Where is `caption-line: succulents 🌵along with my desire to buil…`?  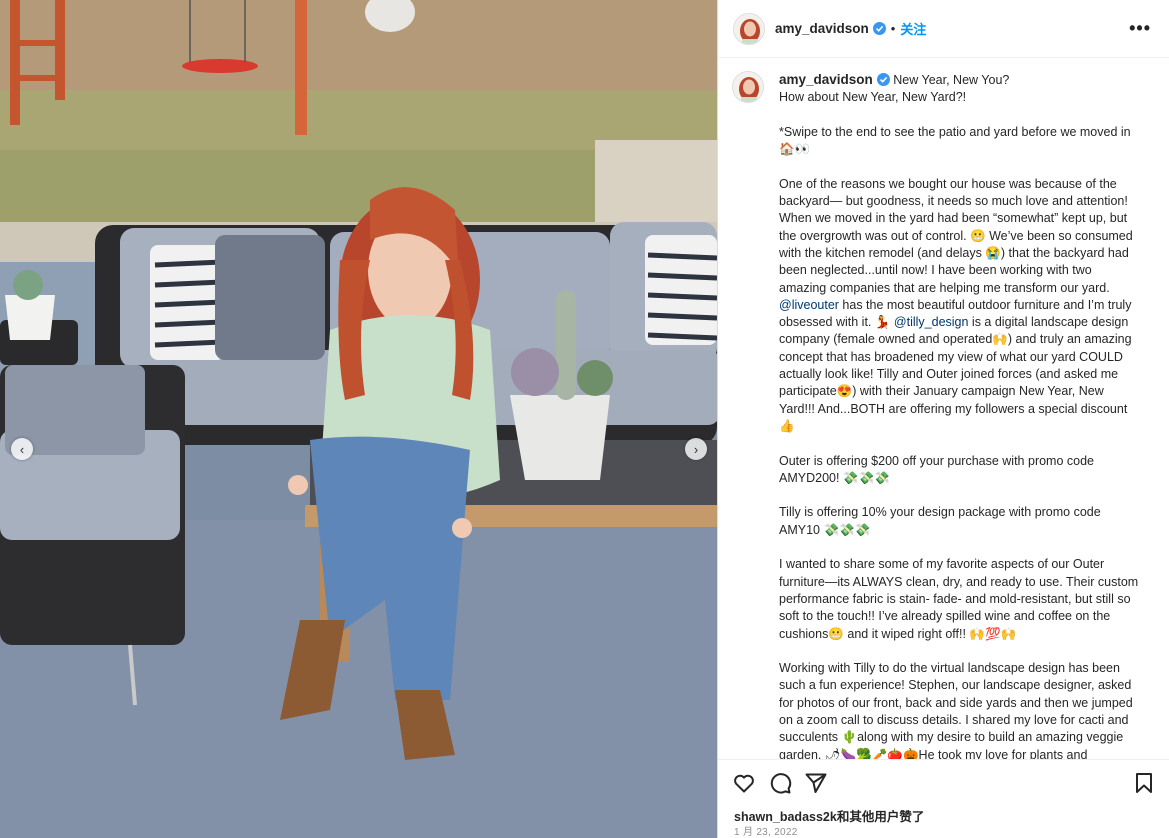
caption-line: succulents 🌵along with my desire to buil… is located at coordinates (951, 737).